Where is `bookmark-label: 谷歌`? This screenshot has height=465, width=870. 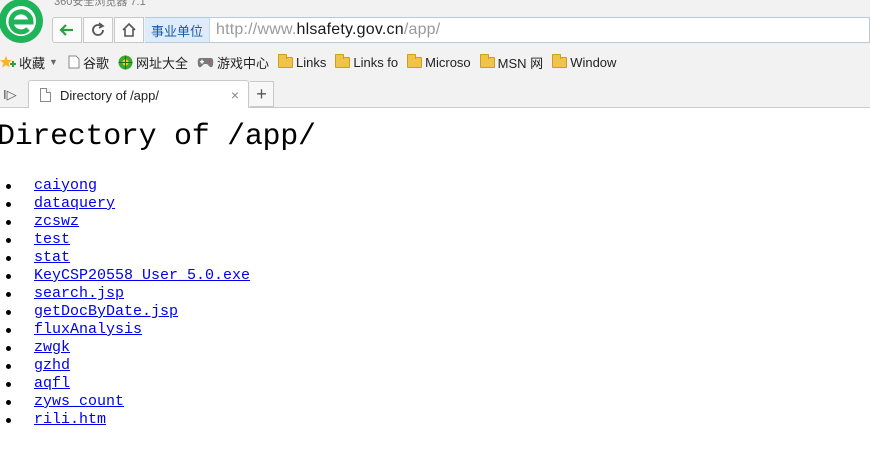 bookmark-label: 谷歌 is located at coordinates (95, 63).